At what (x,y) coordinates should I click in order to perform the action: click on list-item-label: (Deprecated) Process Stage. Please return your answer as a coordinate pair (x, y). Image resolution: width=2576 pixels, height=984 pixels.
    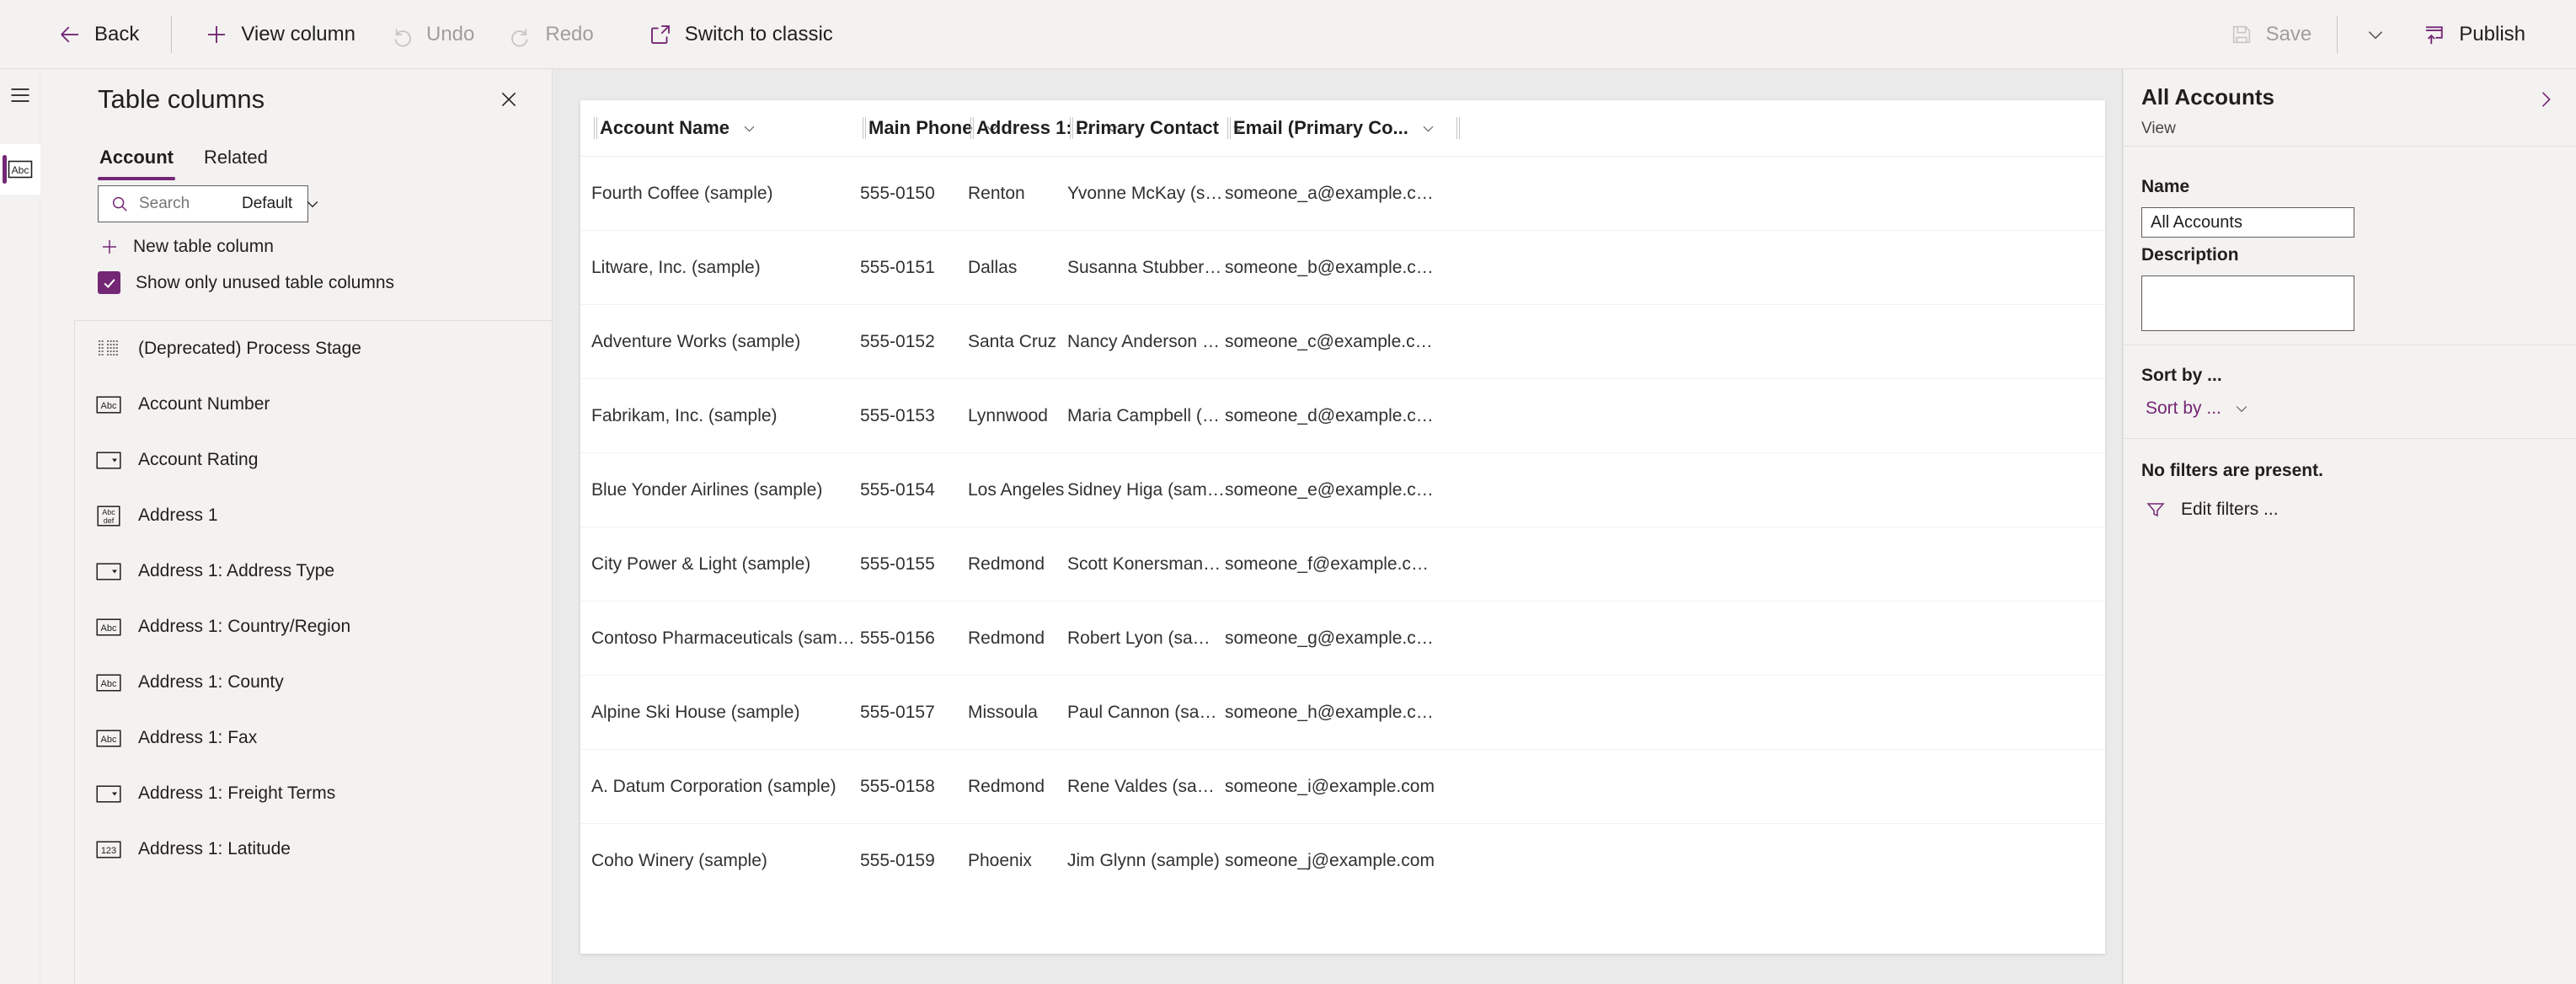
    Looking at the image, I should click on (249, 349).